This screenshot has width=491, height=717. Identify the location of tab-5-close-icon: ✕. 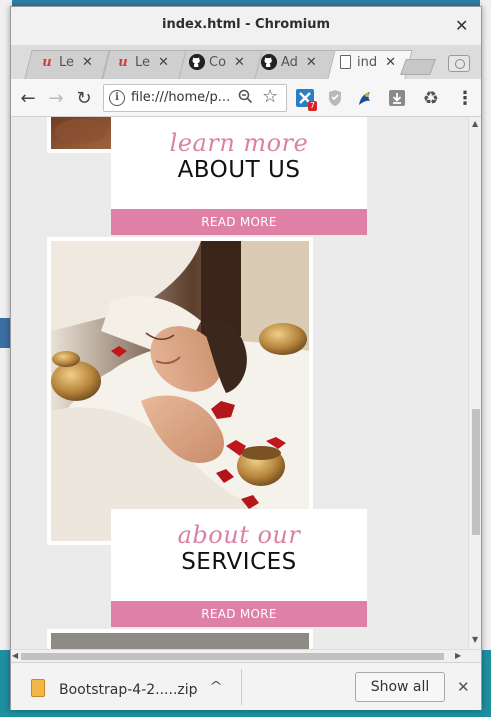
(390, 62).